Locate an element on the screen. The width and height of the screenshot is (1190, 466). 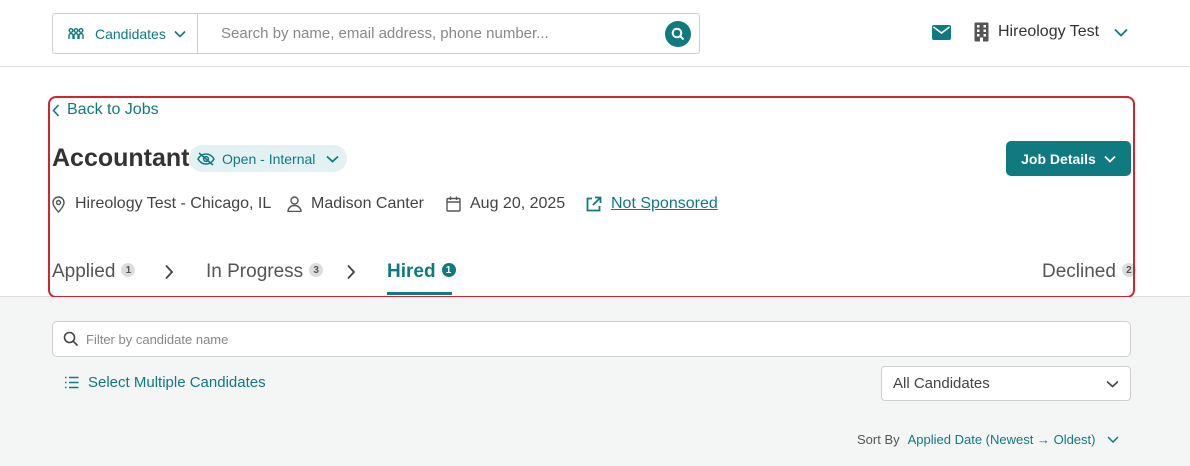
date-text: Aug 20, 2025 is located at coordinates (518, 203).